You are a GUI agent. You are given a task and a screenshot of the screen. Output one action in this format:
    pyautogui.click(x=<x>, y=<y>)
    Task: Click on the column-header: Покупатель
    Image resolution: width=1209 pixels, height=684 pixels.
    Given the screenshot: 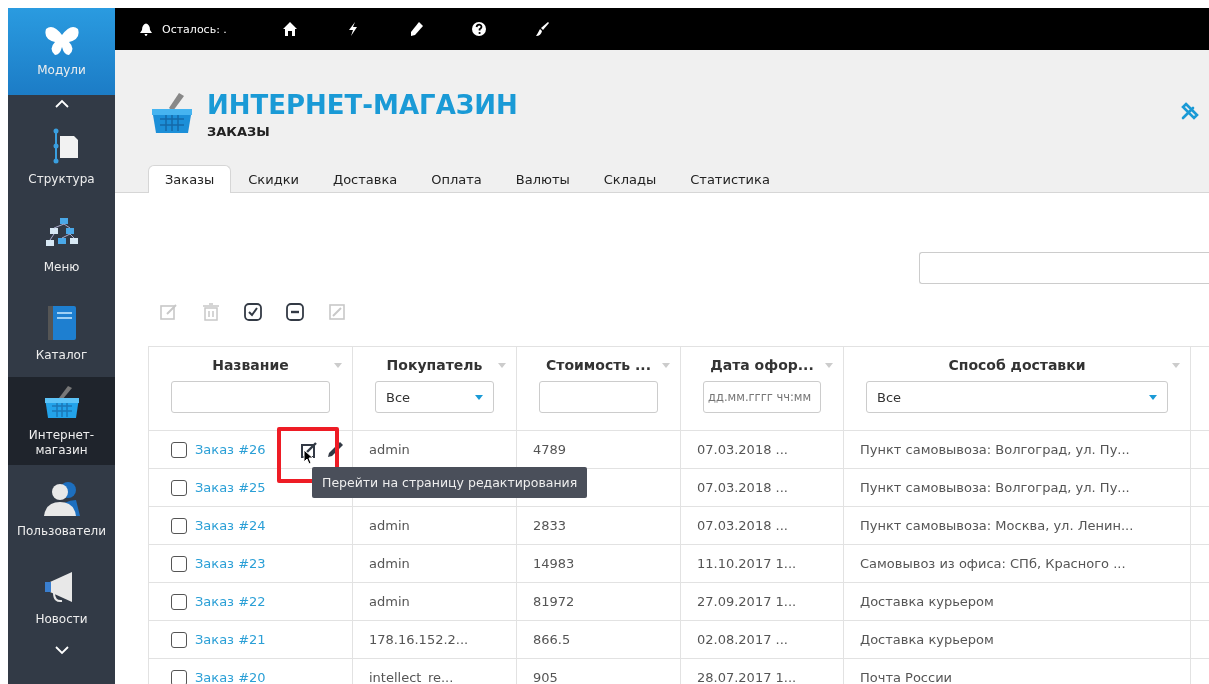 What is the action you would take?
    pyautogui.click(x=434, y=365)
    